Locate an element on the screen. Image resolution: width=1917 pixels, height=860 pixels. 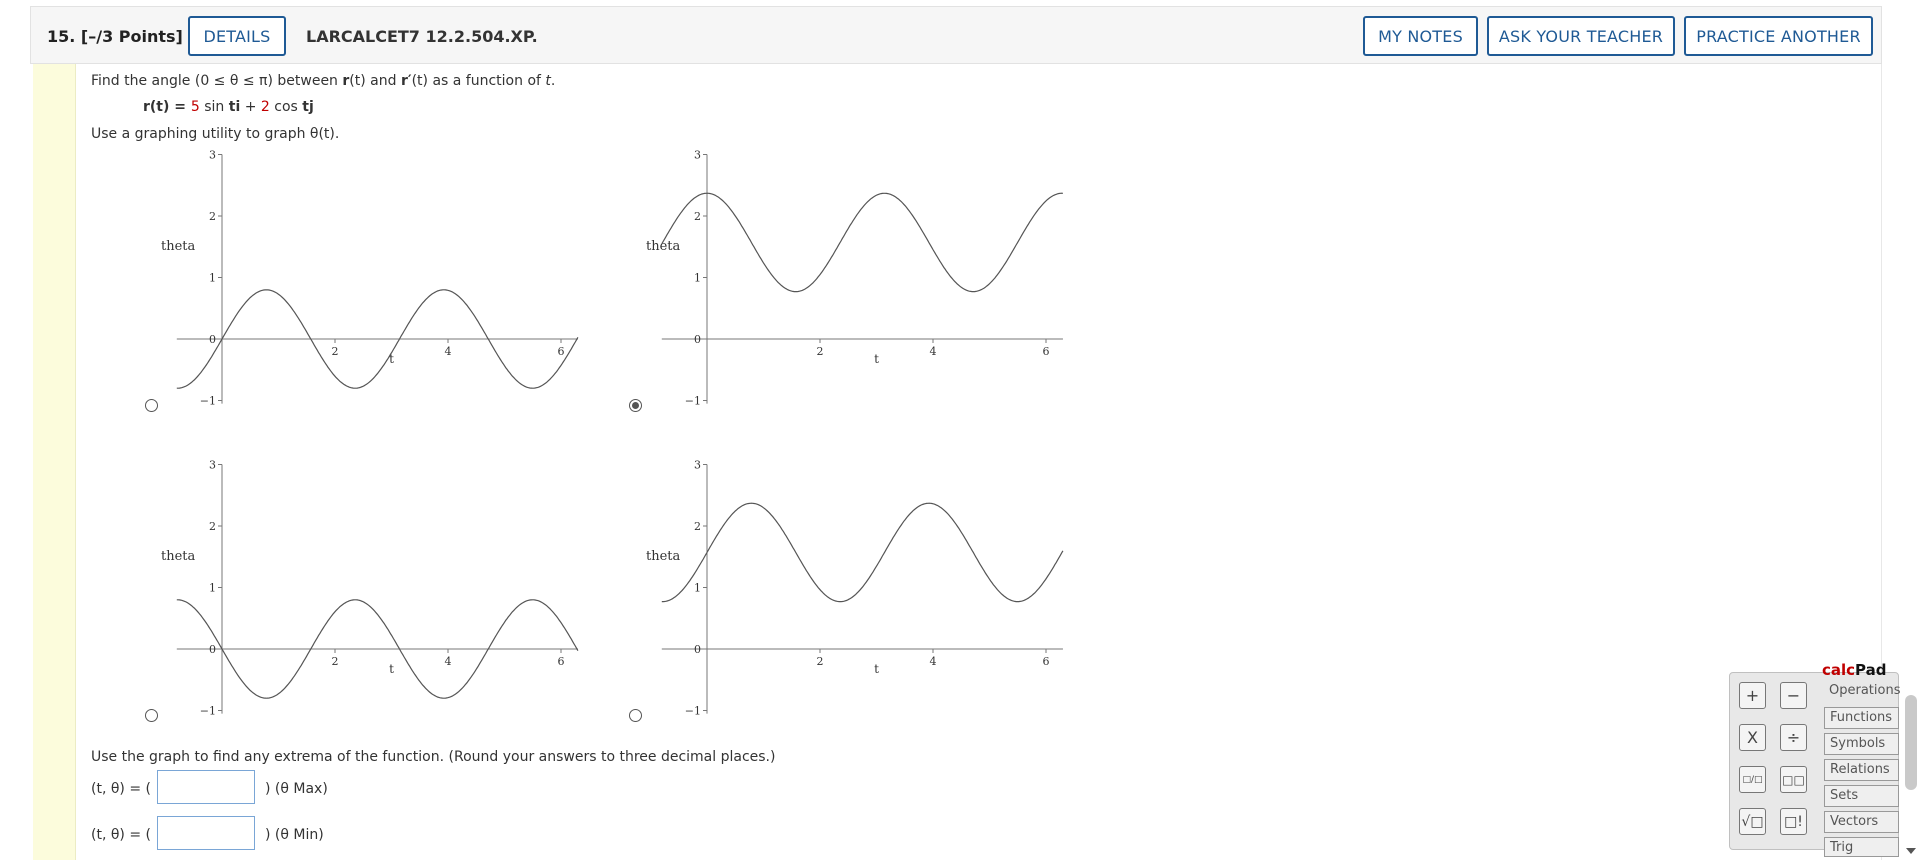
graph-instruction: Use a graphing utility to graph θ(t). is located at coordinates (215, 134).